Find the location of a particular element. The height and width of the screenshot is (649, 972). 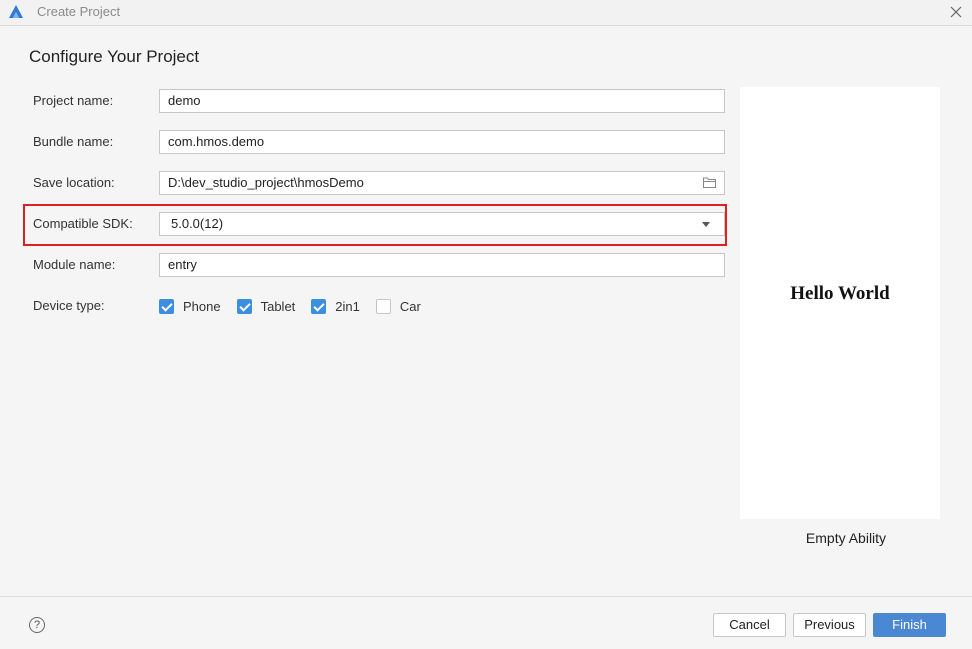

page-title: Configure Your Project is located at coordinates (114, 56).